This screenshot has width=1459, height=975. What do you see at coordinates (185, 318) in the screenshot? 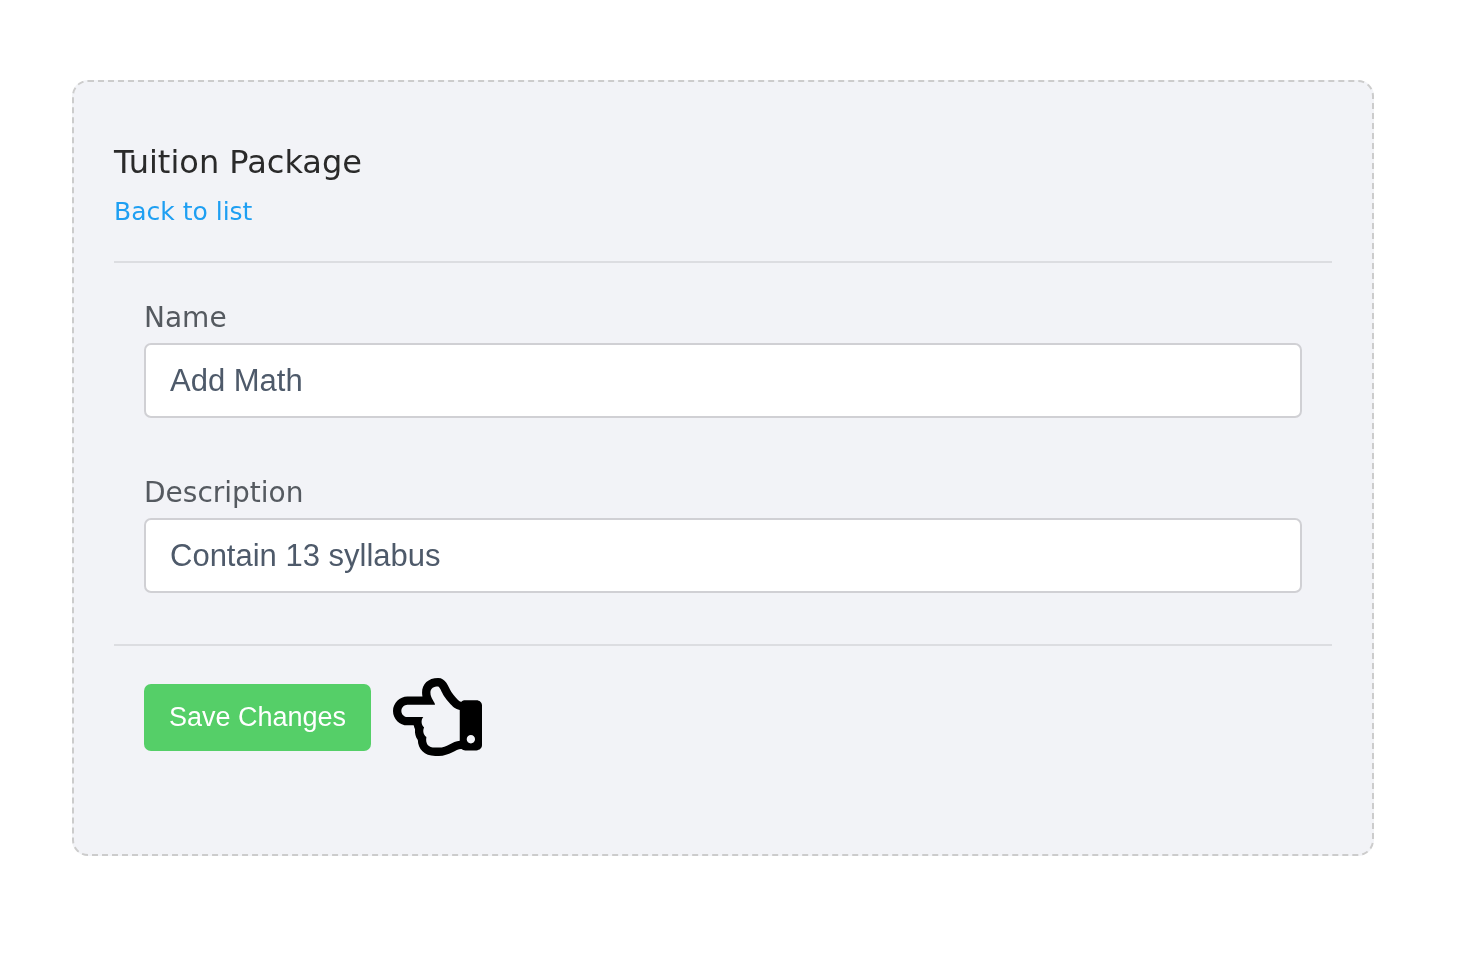
I see `field-label: Name` at bounding box center [185, 318].